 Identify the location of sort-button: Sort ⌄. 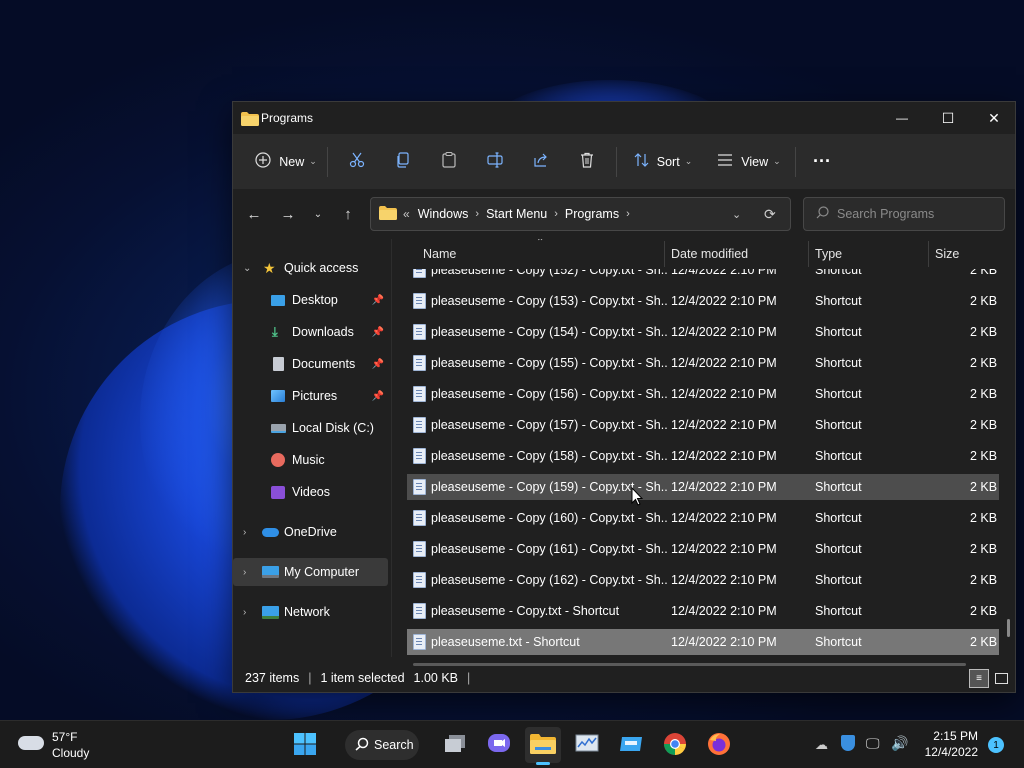
(663, 162).